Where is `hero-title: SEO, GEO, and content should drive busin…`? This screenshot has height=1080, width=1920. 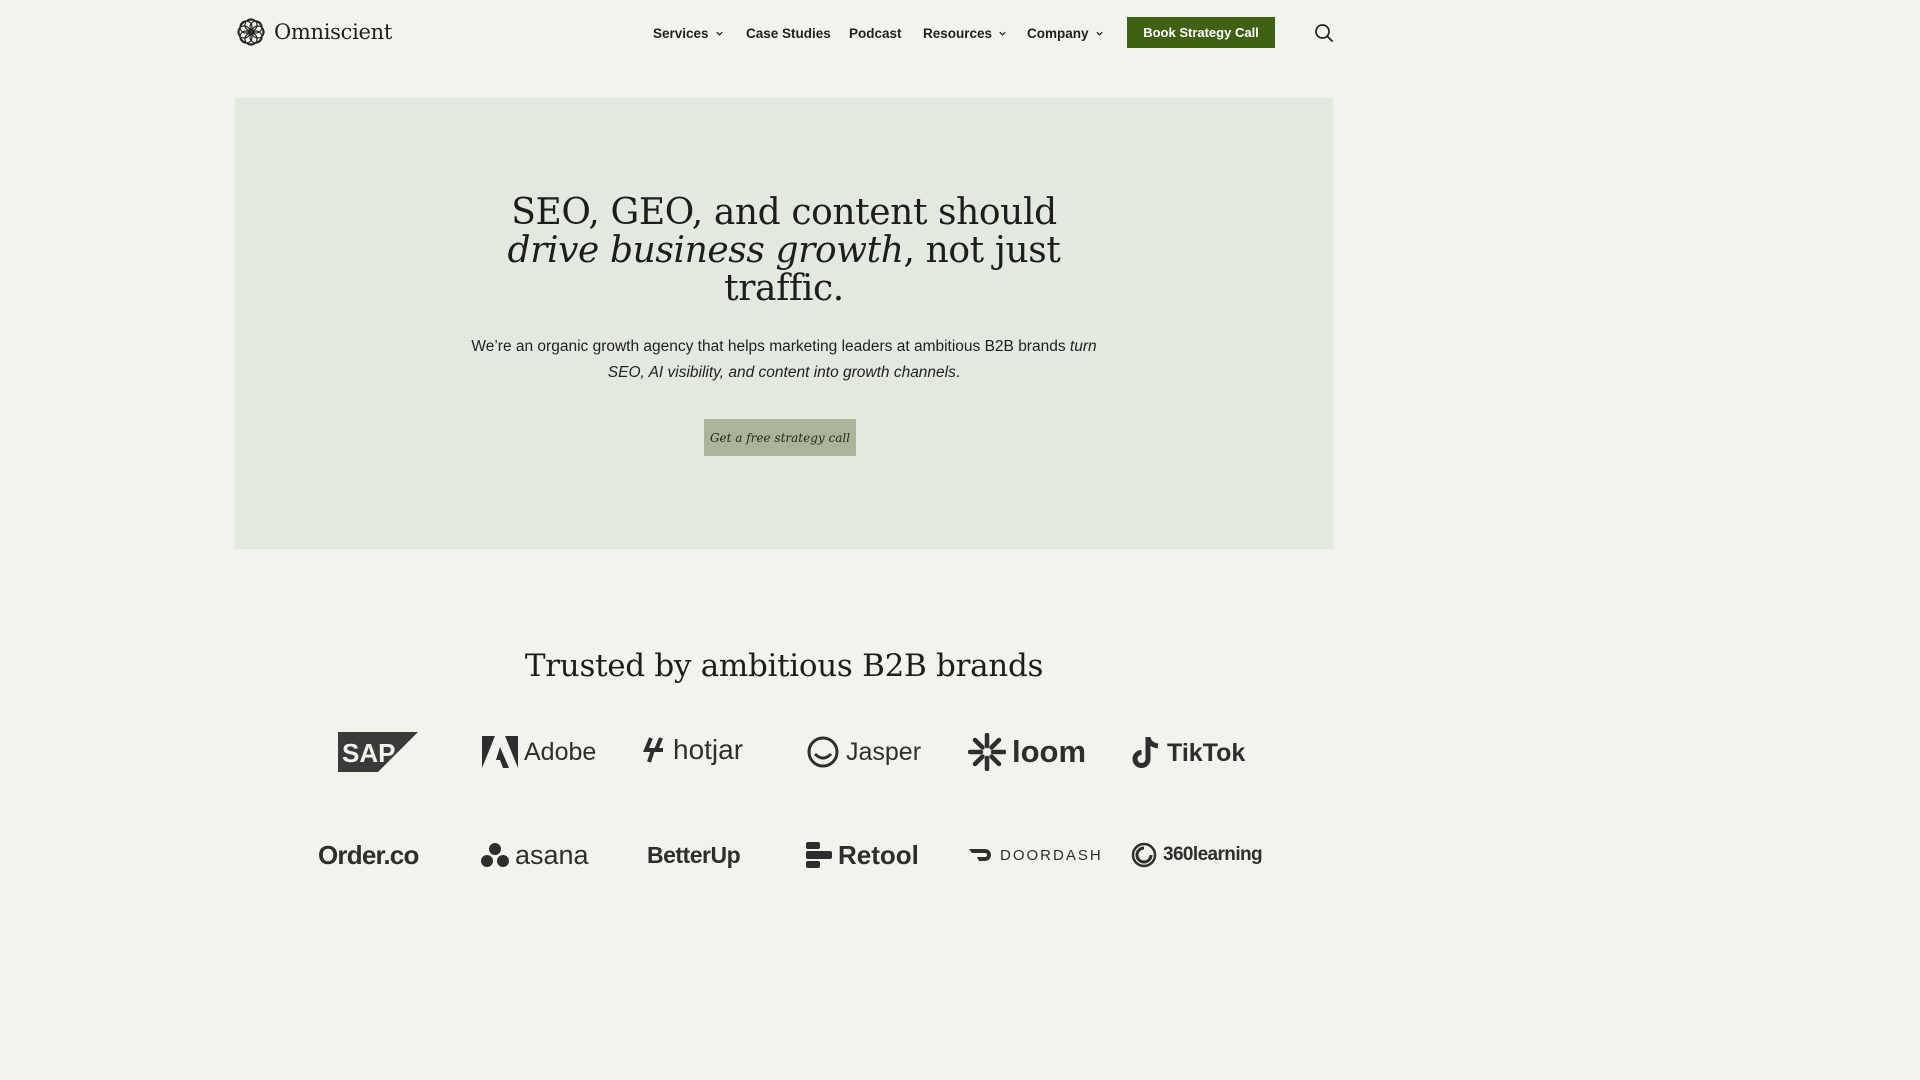
hero-title: SEO, GEO, and content should drive busin… is located at coordinates (784, 251).